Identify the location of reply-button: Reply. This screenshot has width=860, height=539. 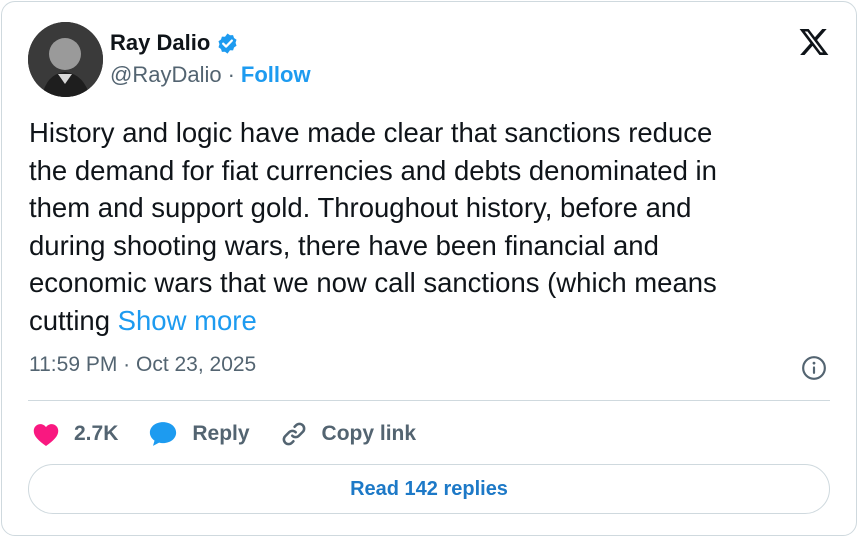
(199, 434).